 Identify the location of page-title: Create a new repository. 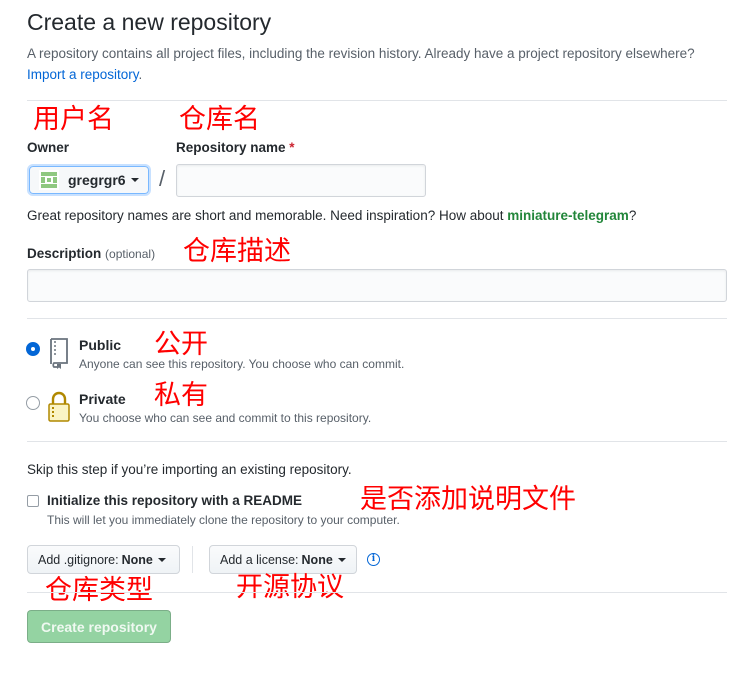
(149, 22).